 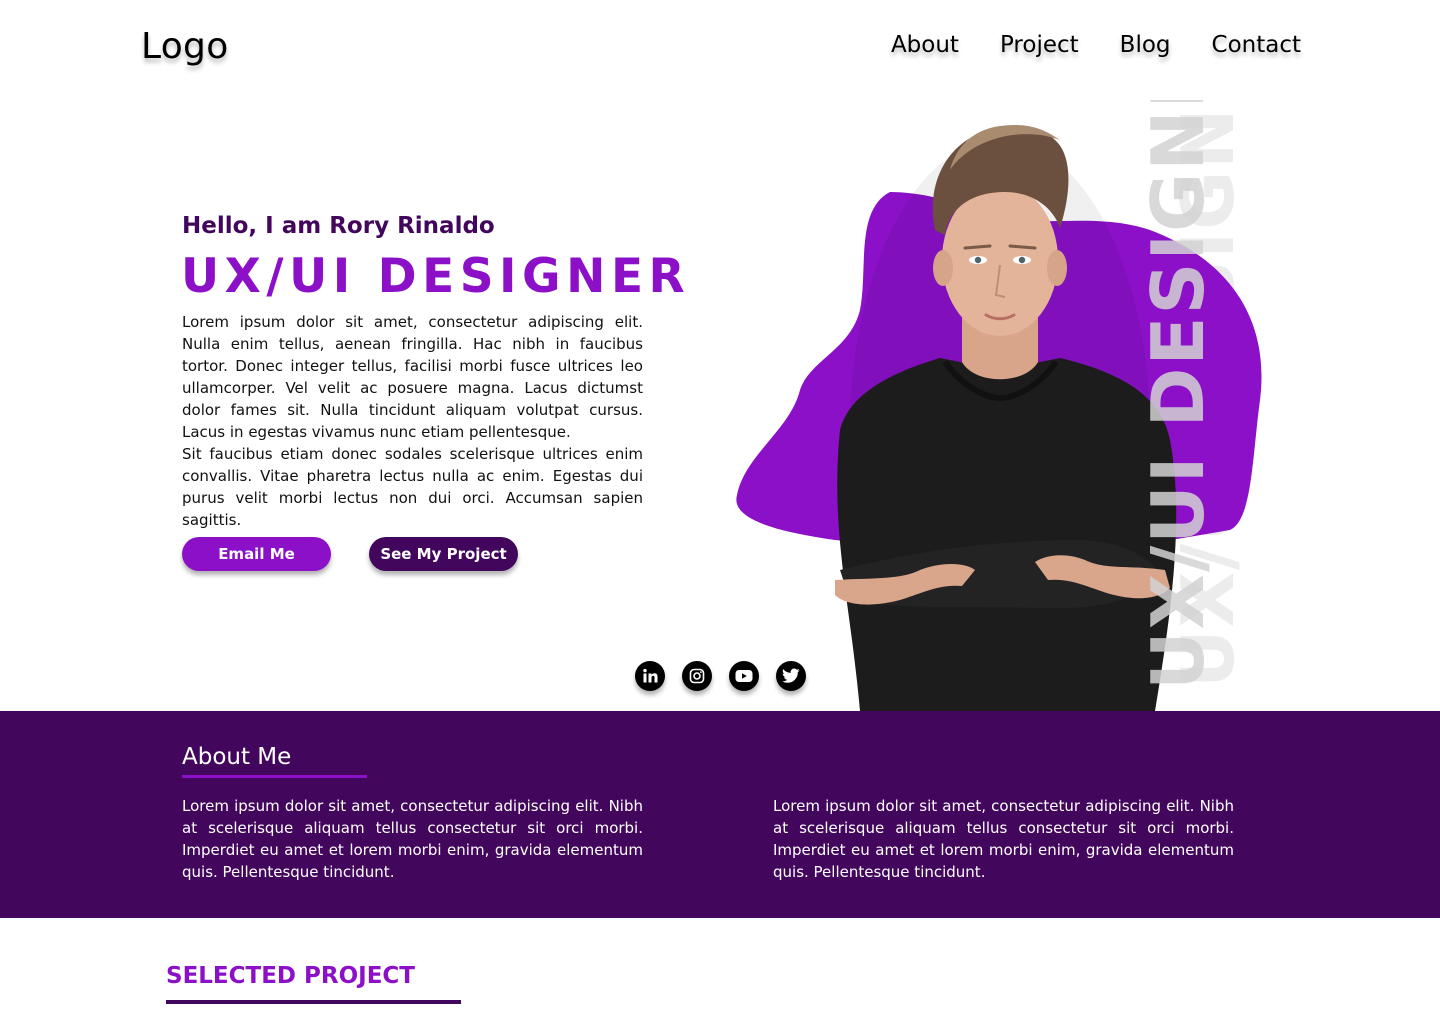 I want to click on nav-project: Project, so click(x=1039, y=45).